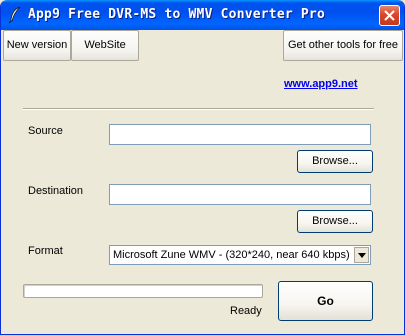 The width and height of the screenshot is (405, 335). What do you see at coordinates (321, 84) in the screenshot?
I see `website-link: www.app9.net` at bounding box center [321, 84].